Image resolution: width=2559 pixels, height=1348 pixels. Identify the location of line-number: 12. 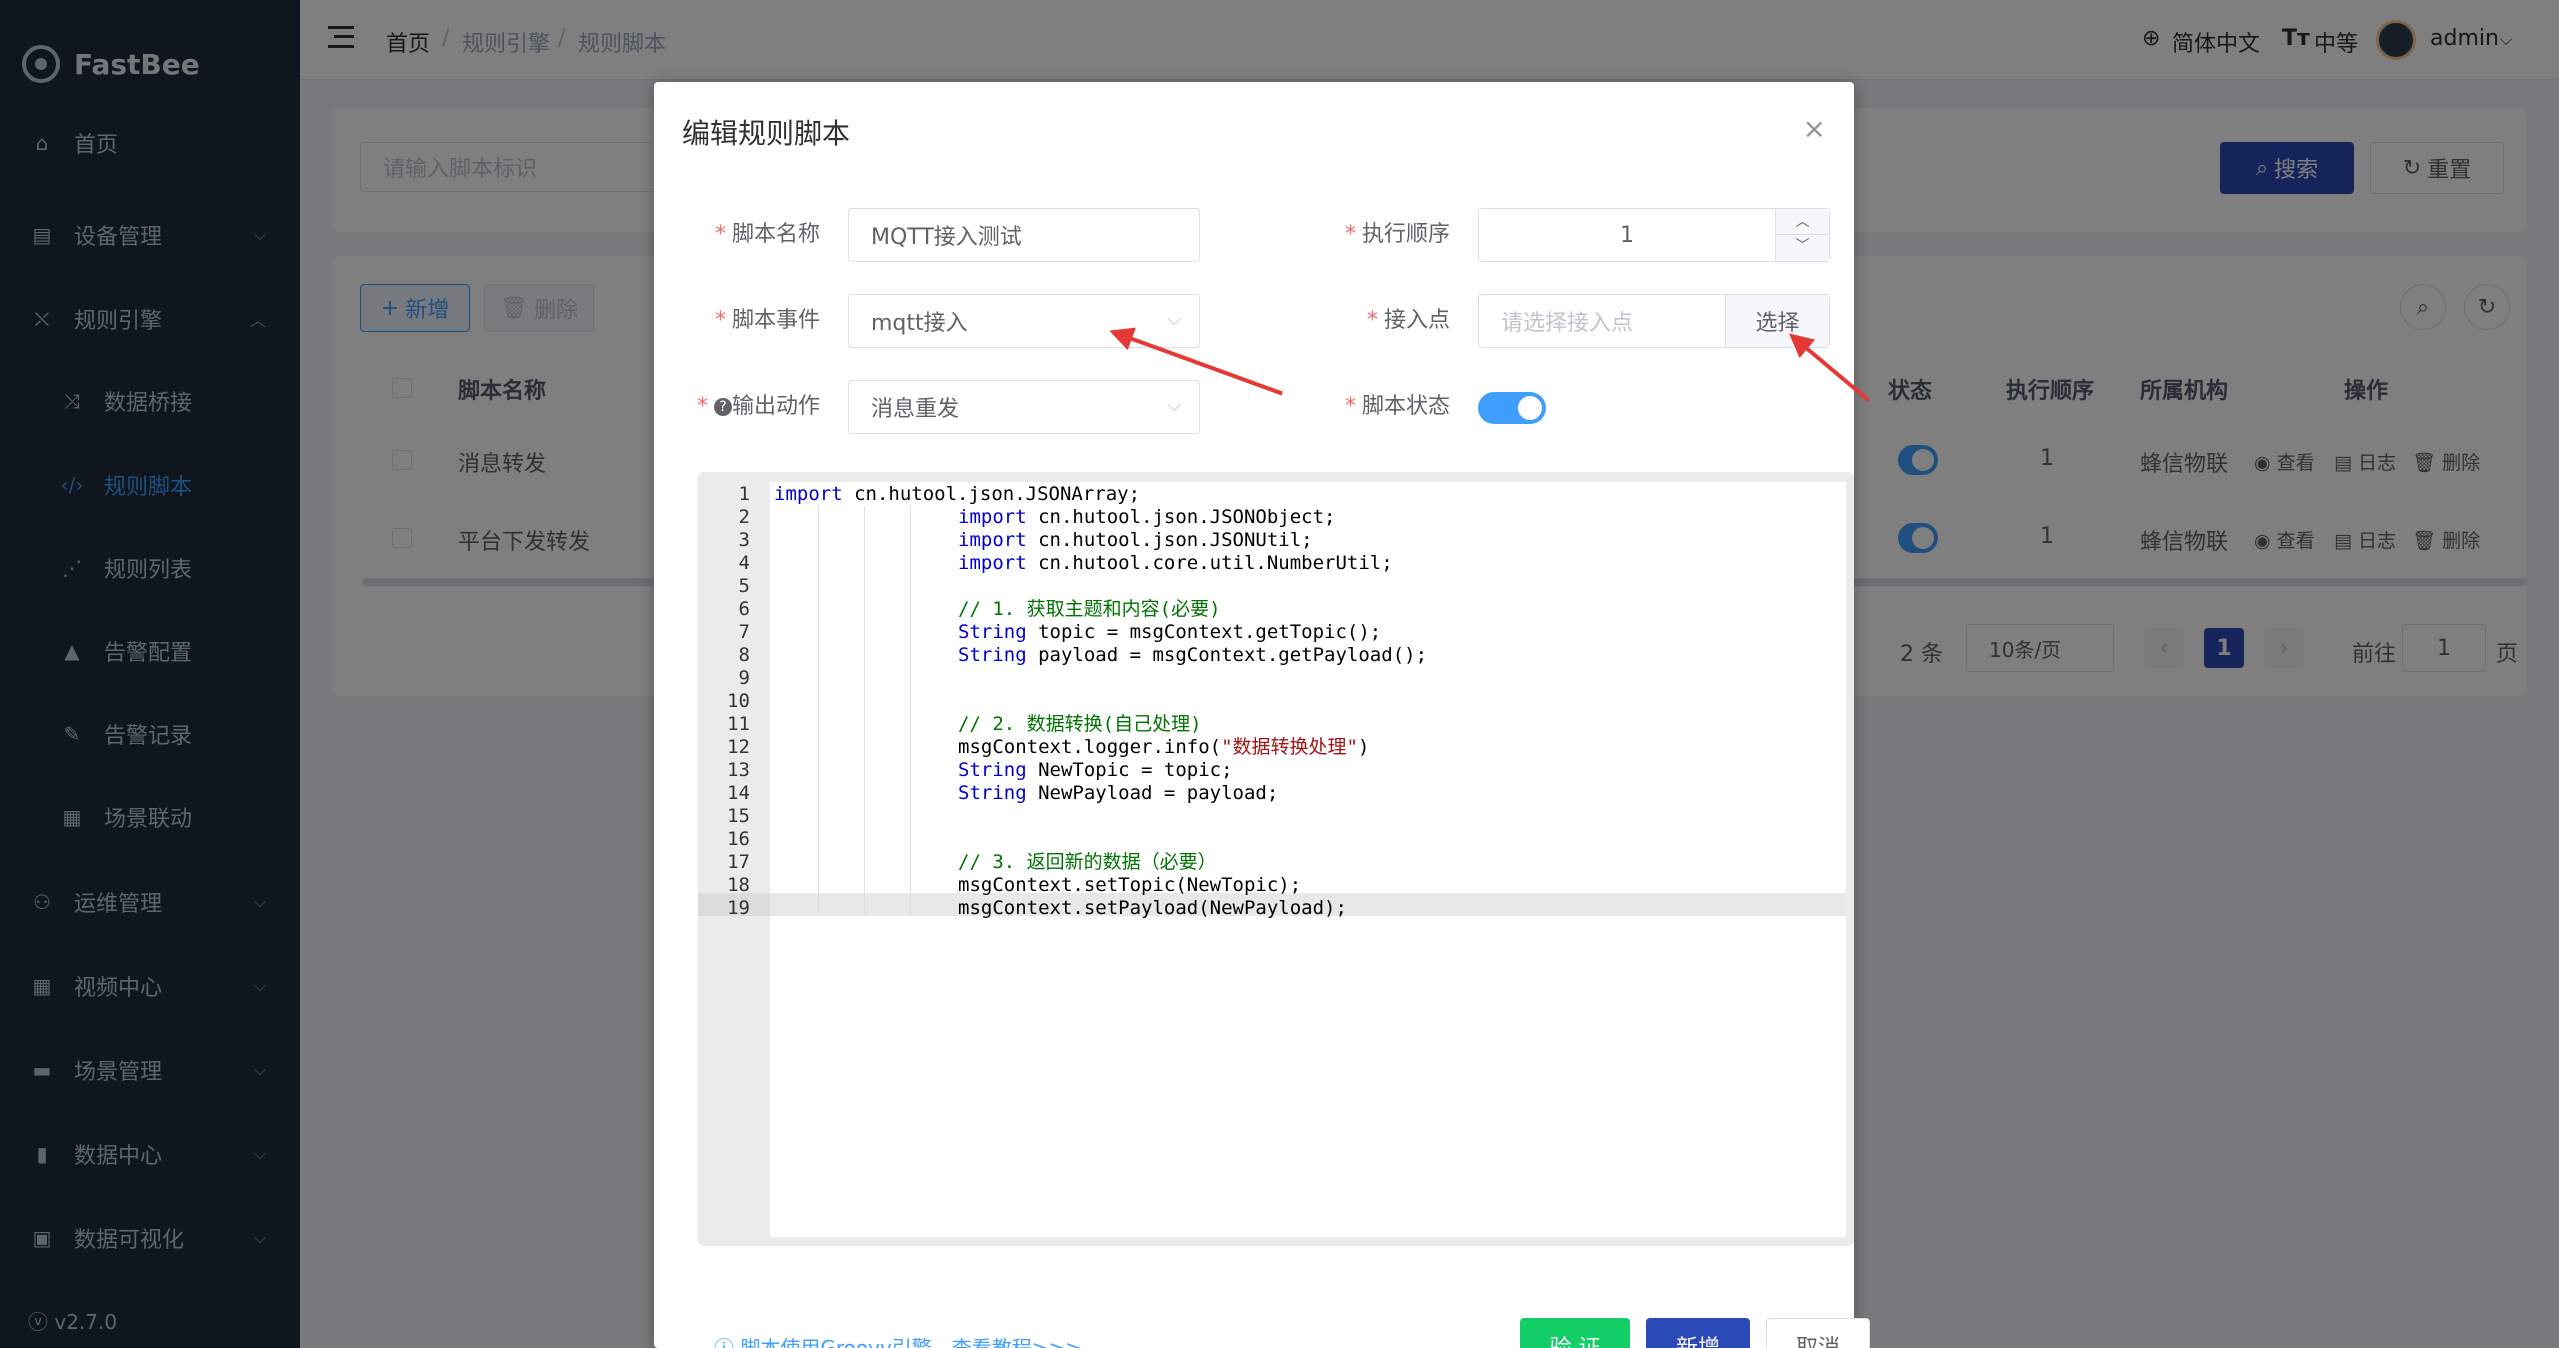
(738, 747).